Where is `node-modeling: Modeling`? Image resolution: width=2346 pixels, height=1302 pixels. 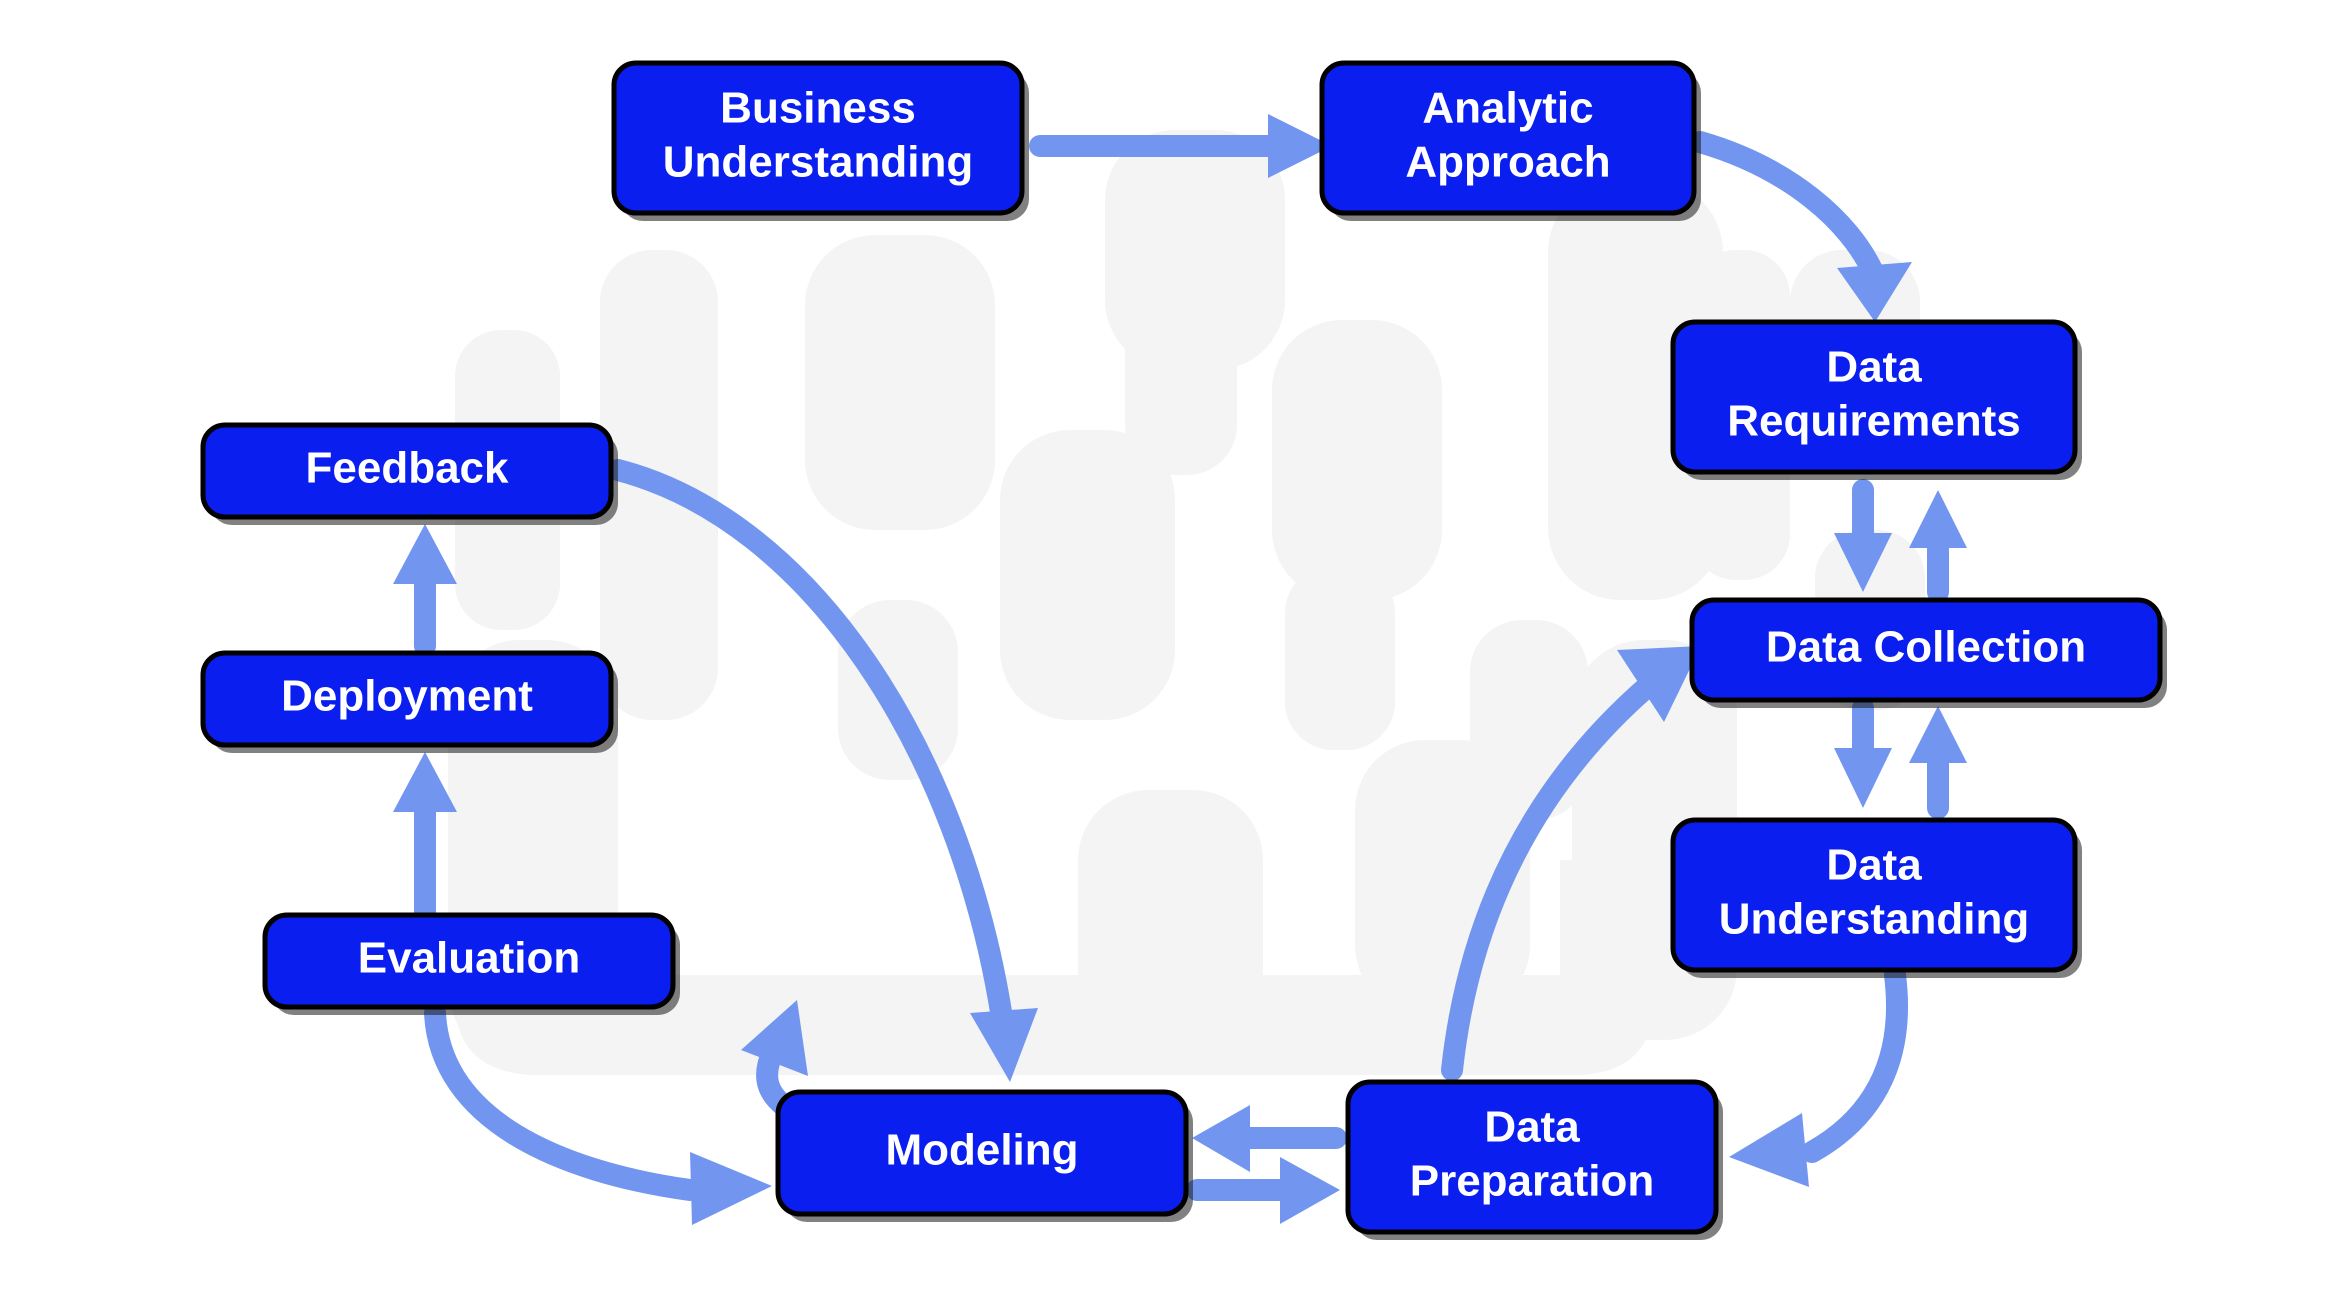
node-modeling: Modeling is located at coordinates (984, 1155).